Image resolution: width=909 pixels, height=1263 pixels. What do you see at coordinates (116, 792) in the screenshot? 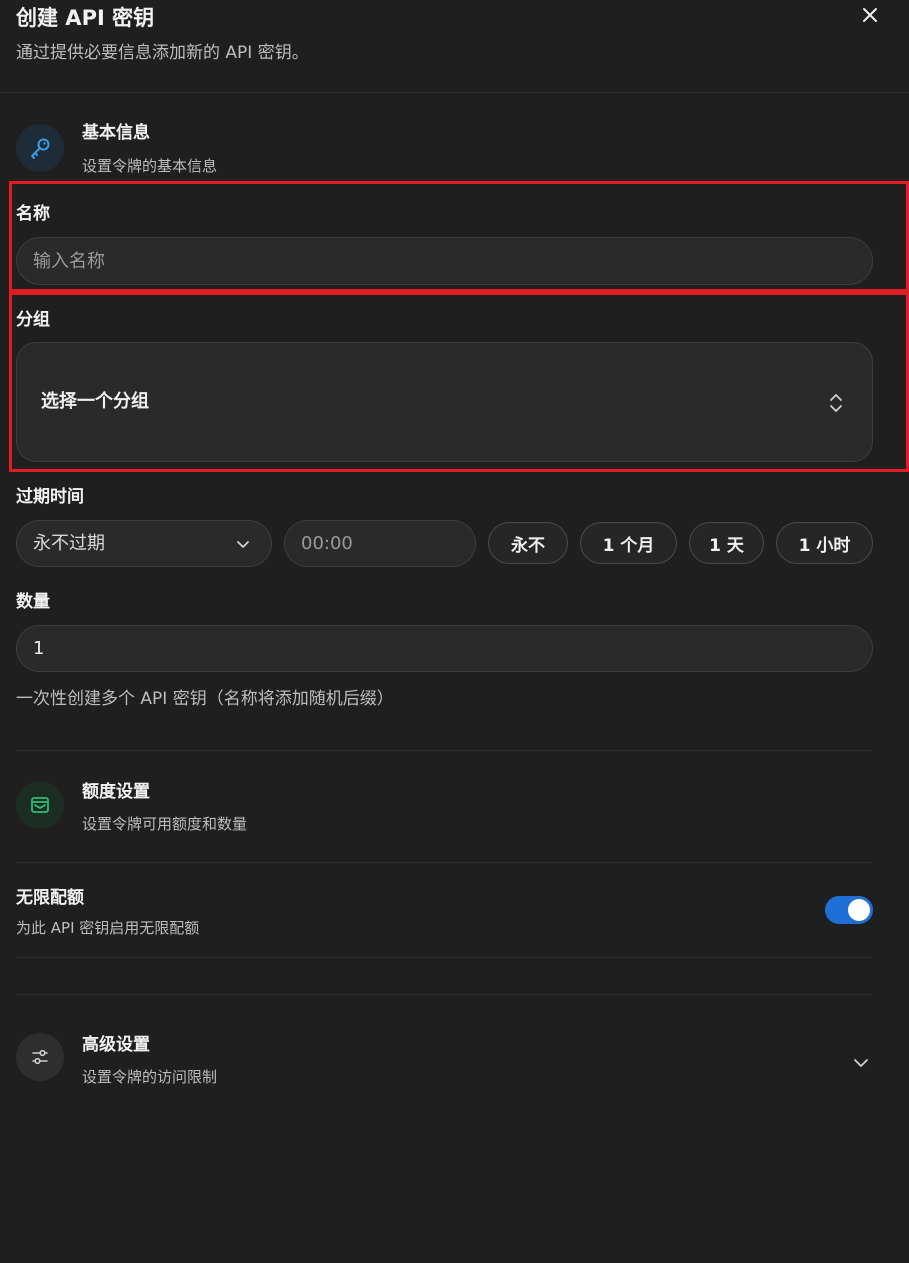
I see `quota-section-title: 额度设置` at bounding box center [116, 792].